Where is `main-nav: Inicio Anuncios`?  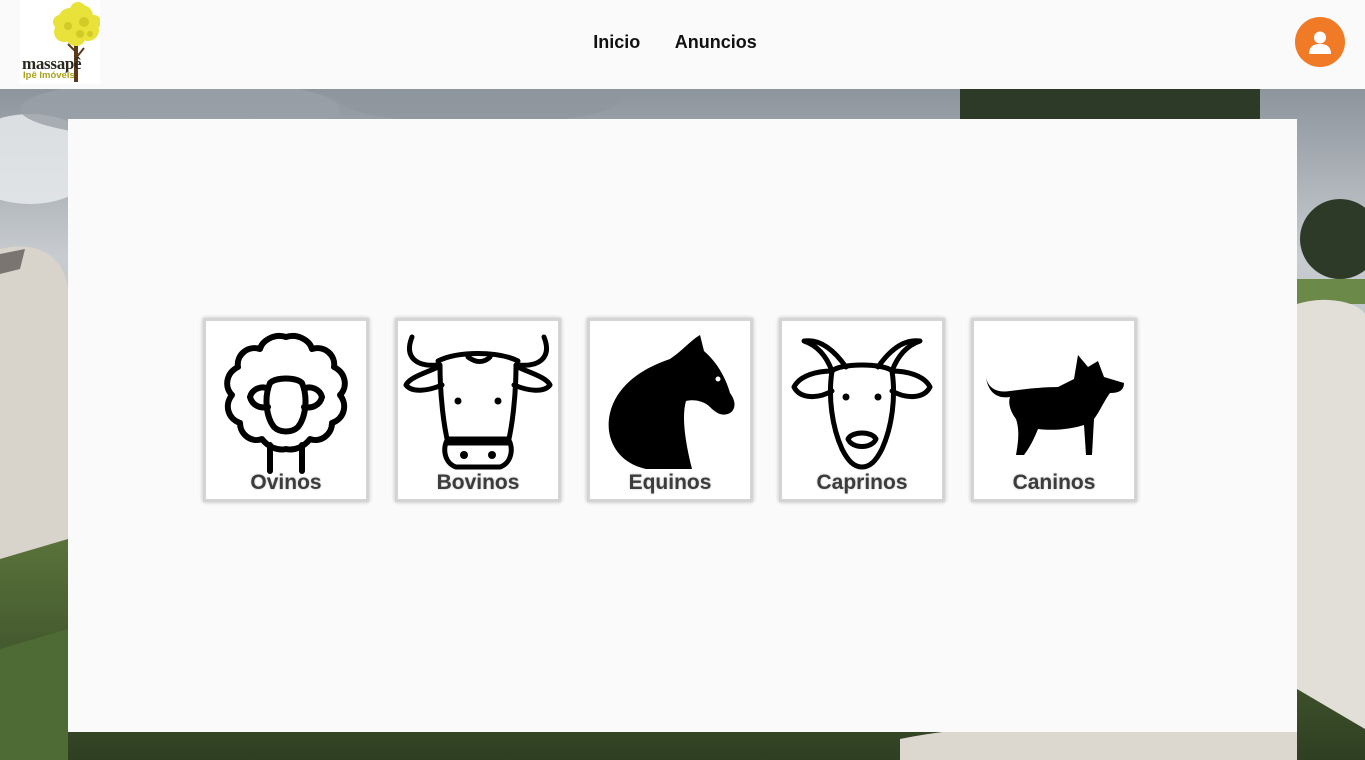
main-nav: Inicio Anuncios is located at coordinates (682, 42).